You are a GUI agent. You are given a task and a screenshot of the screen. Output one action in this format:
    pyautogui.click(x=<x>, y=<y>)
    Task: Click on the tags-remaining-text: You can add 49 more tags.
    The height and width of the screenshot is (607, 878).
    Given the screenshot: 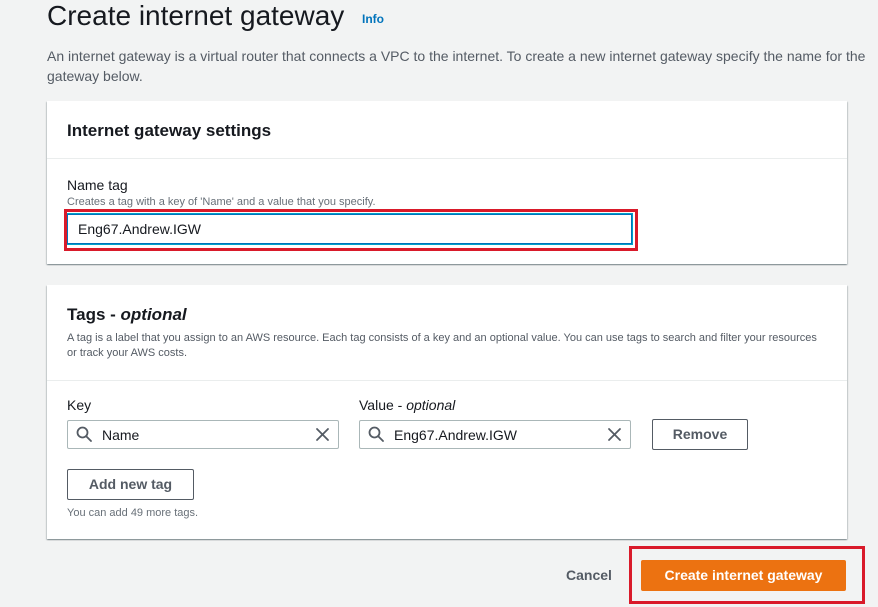 What is the action you would take?
    pyautogui.click(x=133, y=513)
    